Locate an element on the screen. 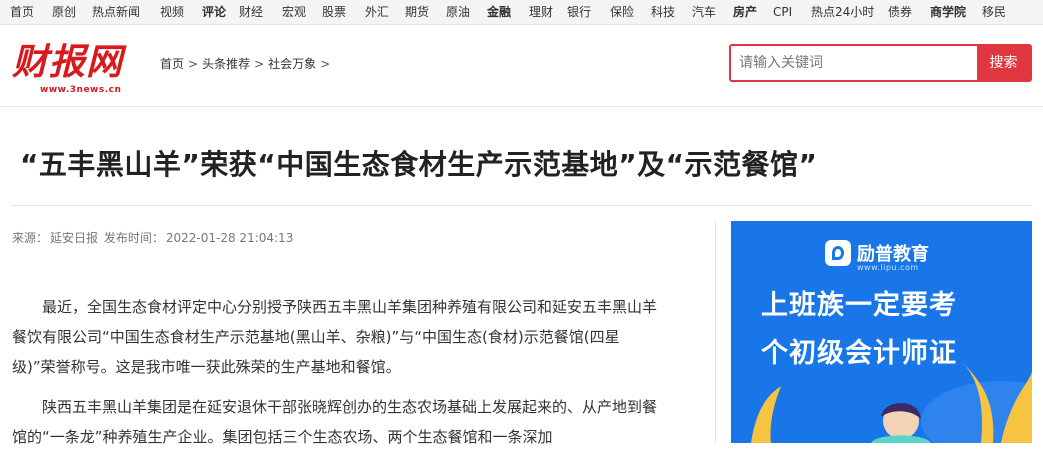 The image size is (1043, 452). site-logo: 财报网 www.3news.cn is located at coordinates (74, 70).